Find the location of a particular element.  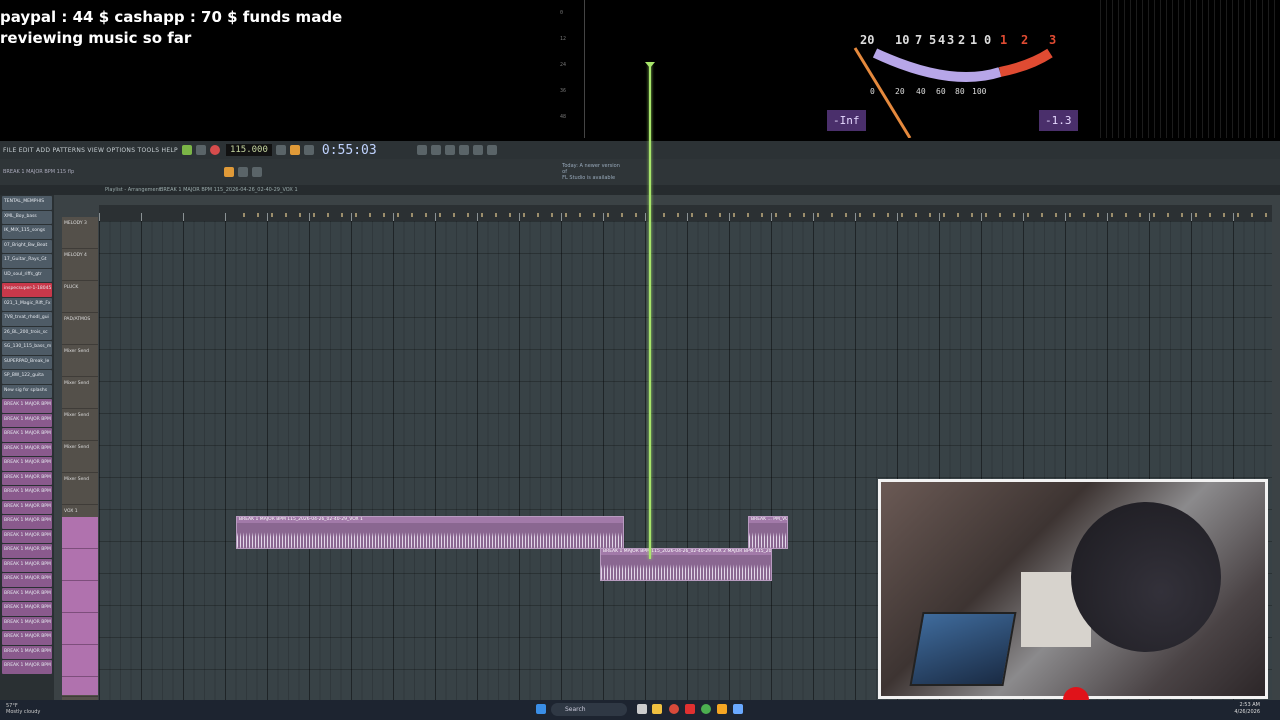

windows-start-icon is located at coordinates (541, 709).